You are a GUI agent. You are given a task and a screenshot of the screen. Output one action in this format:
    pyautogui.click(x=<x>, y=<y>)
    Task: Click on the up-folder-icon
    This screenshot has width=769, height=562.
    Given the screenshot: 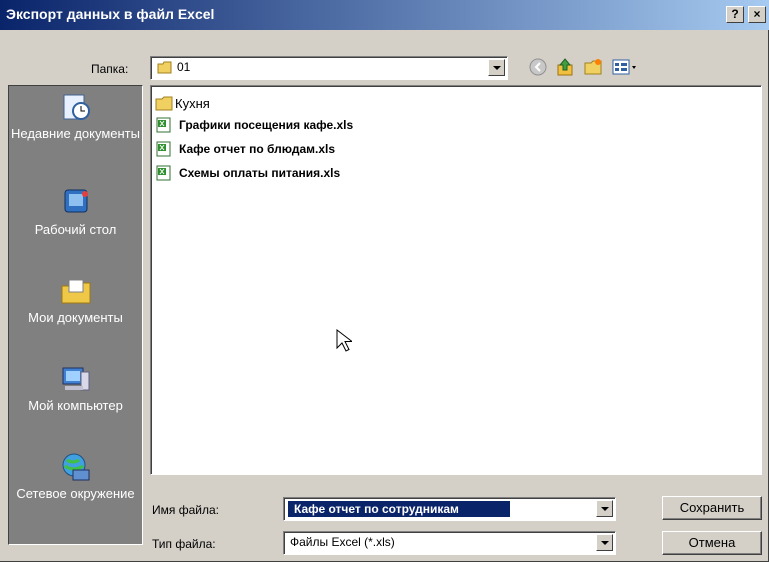 What is the action you would take?
    pyautogui.click(x=565, y=67)
    